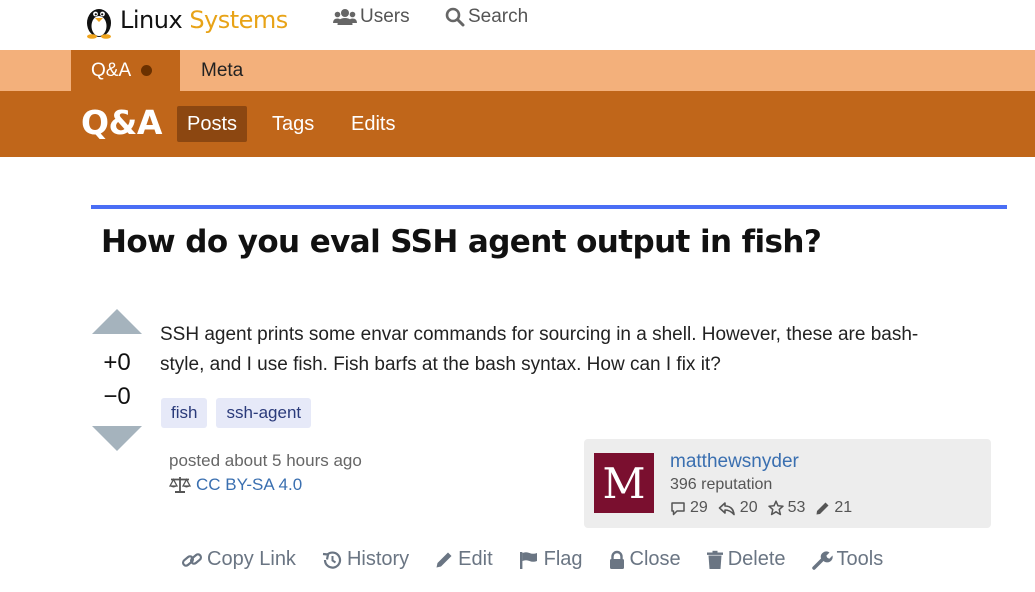 Image resolution: width=1035 pixels, height=592 pixels. I want to click on downvote-count: −0, so click(117, 396).